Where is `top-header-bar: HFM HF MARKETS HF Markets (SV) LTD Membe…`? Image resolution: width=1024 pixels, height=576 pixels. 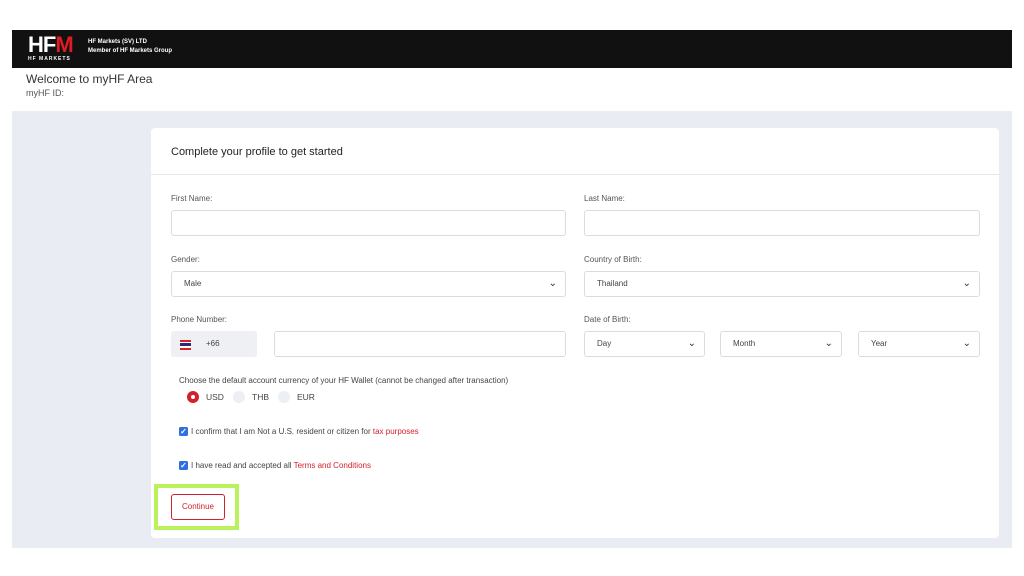 top-header-bar: HFM HF MARKETS HF Markets (SV) LTD Membe… is located at coordinates (512, 49).